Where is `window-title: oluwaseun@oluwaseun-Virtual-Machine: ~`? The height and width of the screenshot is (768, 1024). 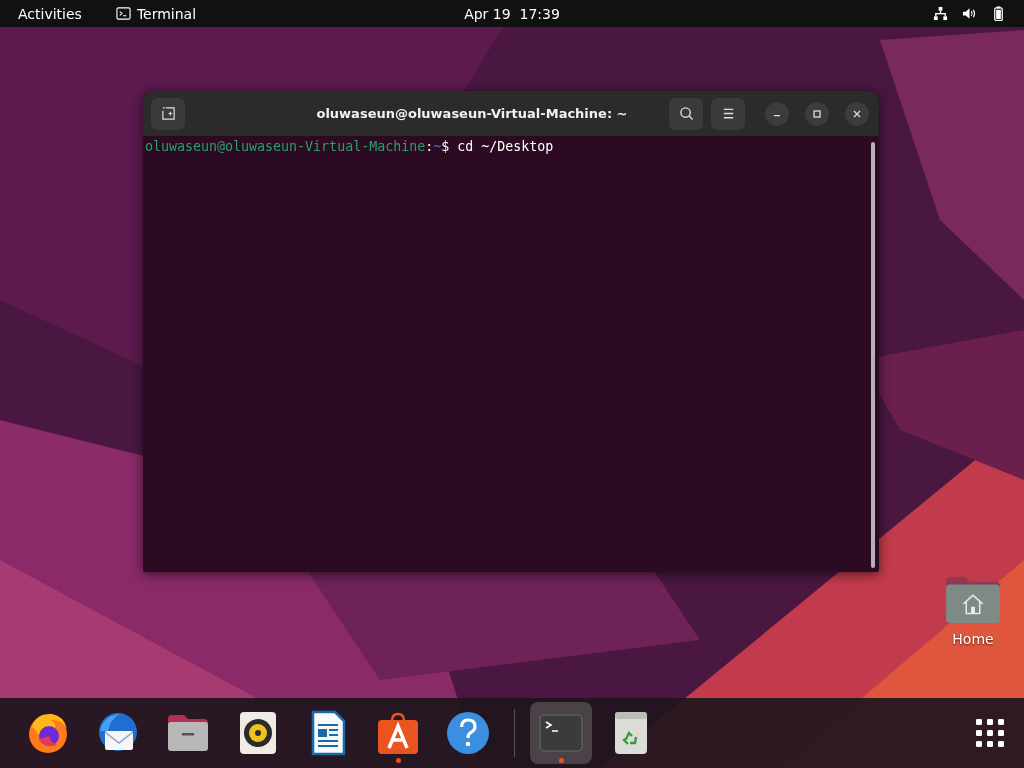
window-title: oluwaseun@oluwaseun-Virtual-Machine: ~ is located at coordinates (472, 113).